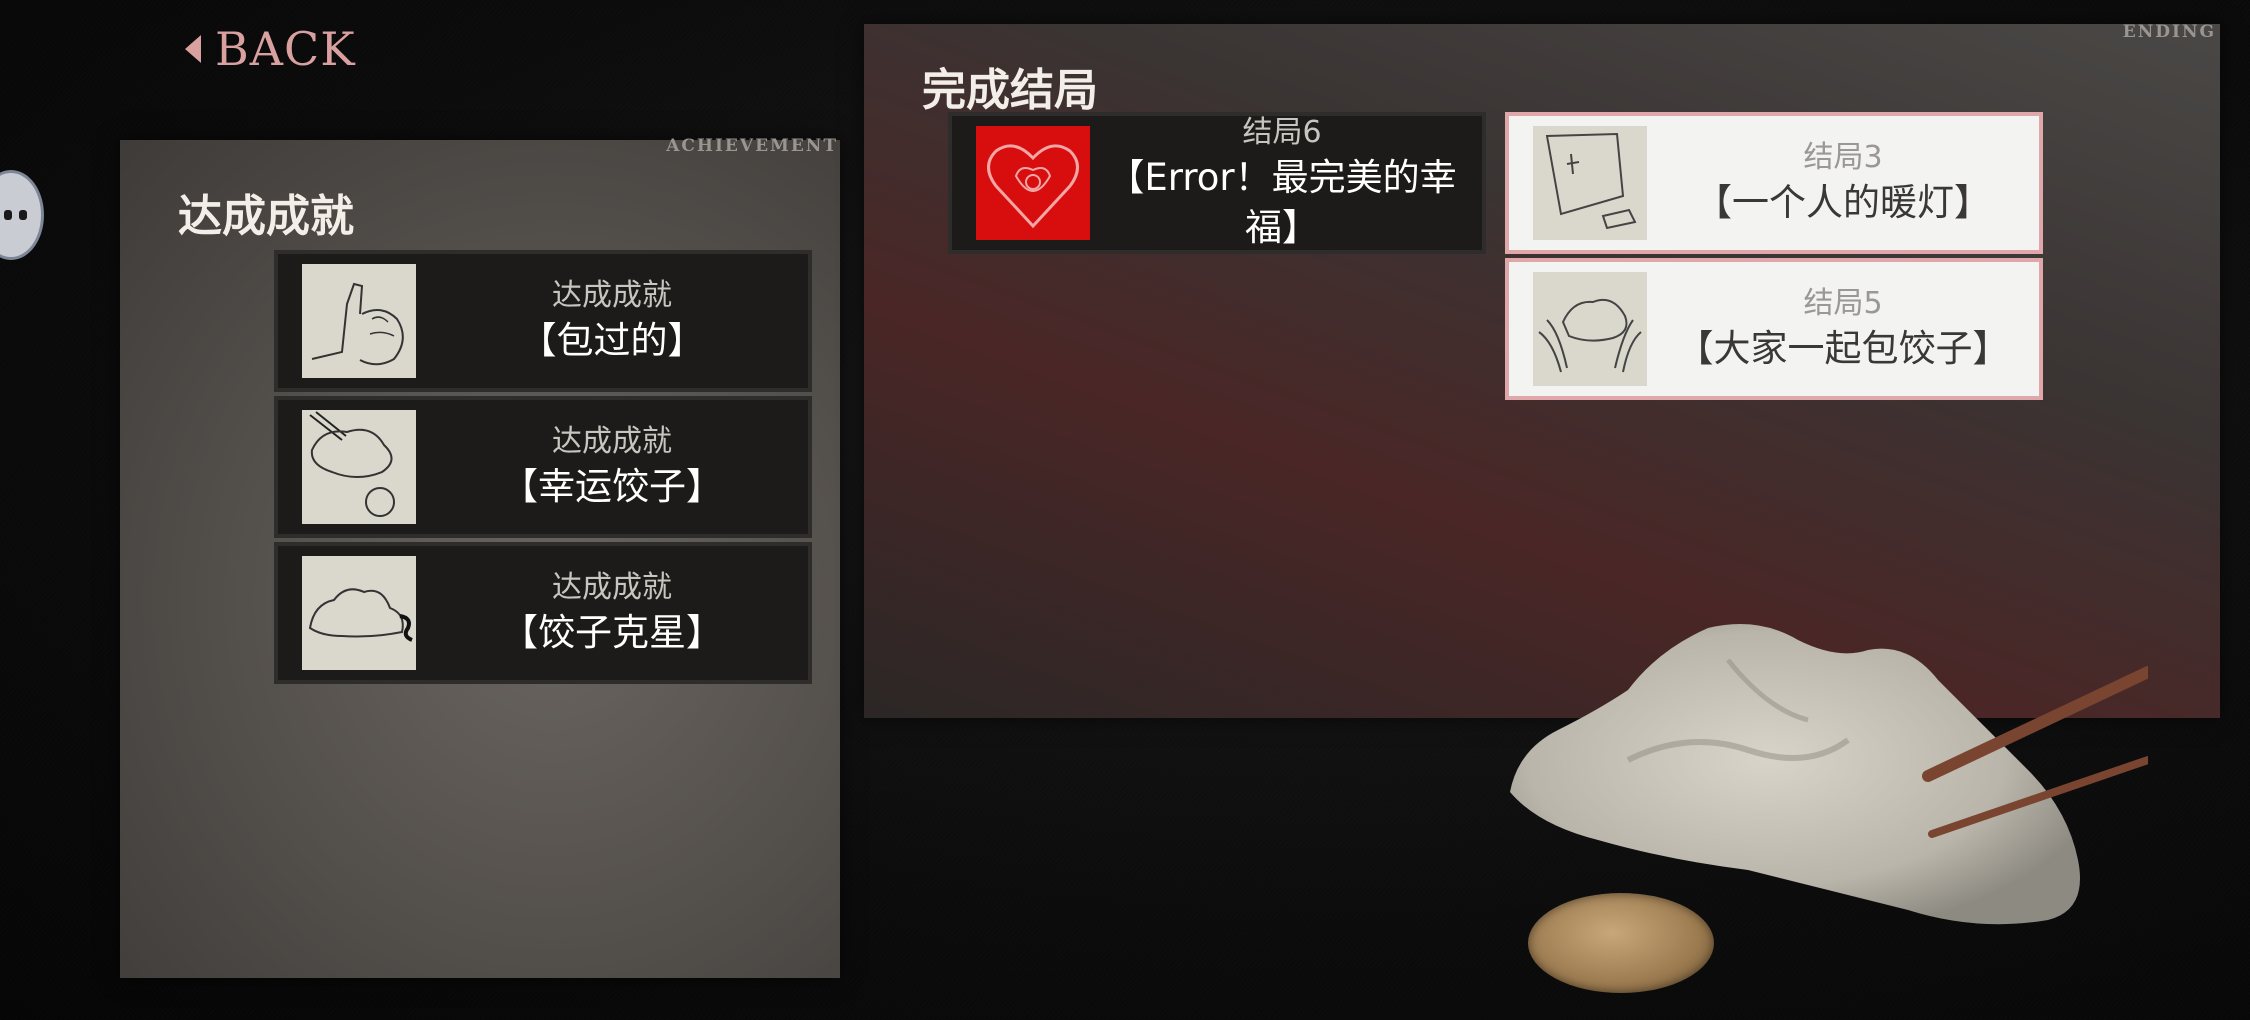 The height and width of the screenshot is (1020, 2250). Describe the element at coordinates (1282, 203) in the screenshot. I see `ending-name: 【Error！最完美的幸福】` at that location.